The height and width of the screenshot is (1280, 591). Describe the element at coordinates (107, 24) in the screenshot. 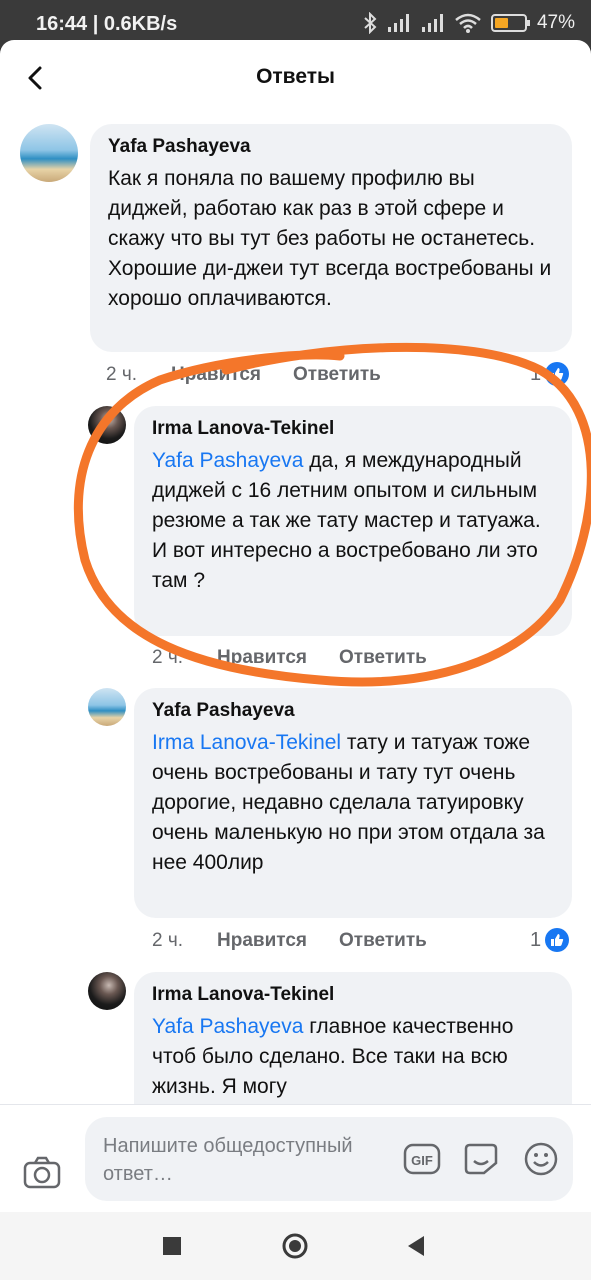

I see `status-time: 16:44 | 0.6KB/s` at that location.